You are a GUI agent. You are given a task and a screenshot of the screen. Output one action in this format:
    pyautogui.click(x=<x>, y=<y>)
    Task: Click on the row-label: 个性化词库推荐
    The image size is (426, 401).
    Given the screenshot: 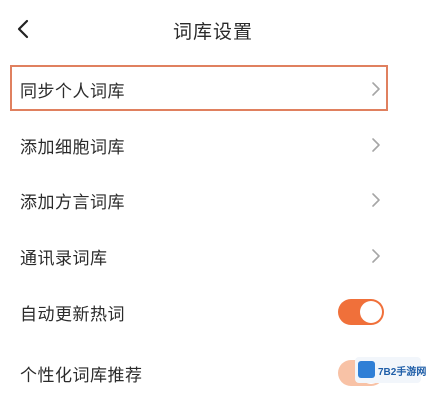 What is the action you would take?
    pyautogui.click(x=81, y=376)
    